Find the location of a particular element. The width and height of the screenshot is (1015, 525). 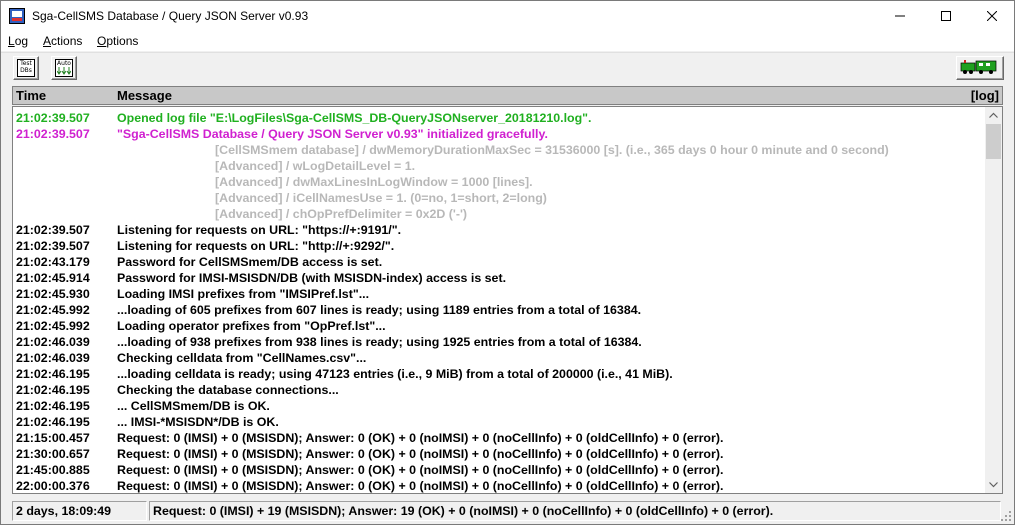

scroll-up-button is located at coordinates (993, 115).